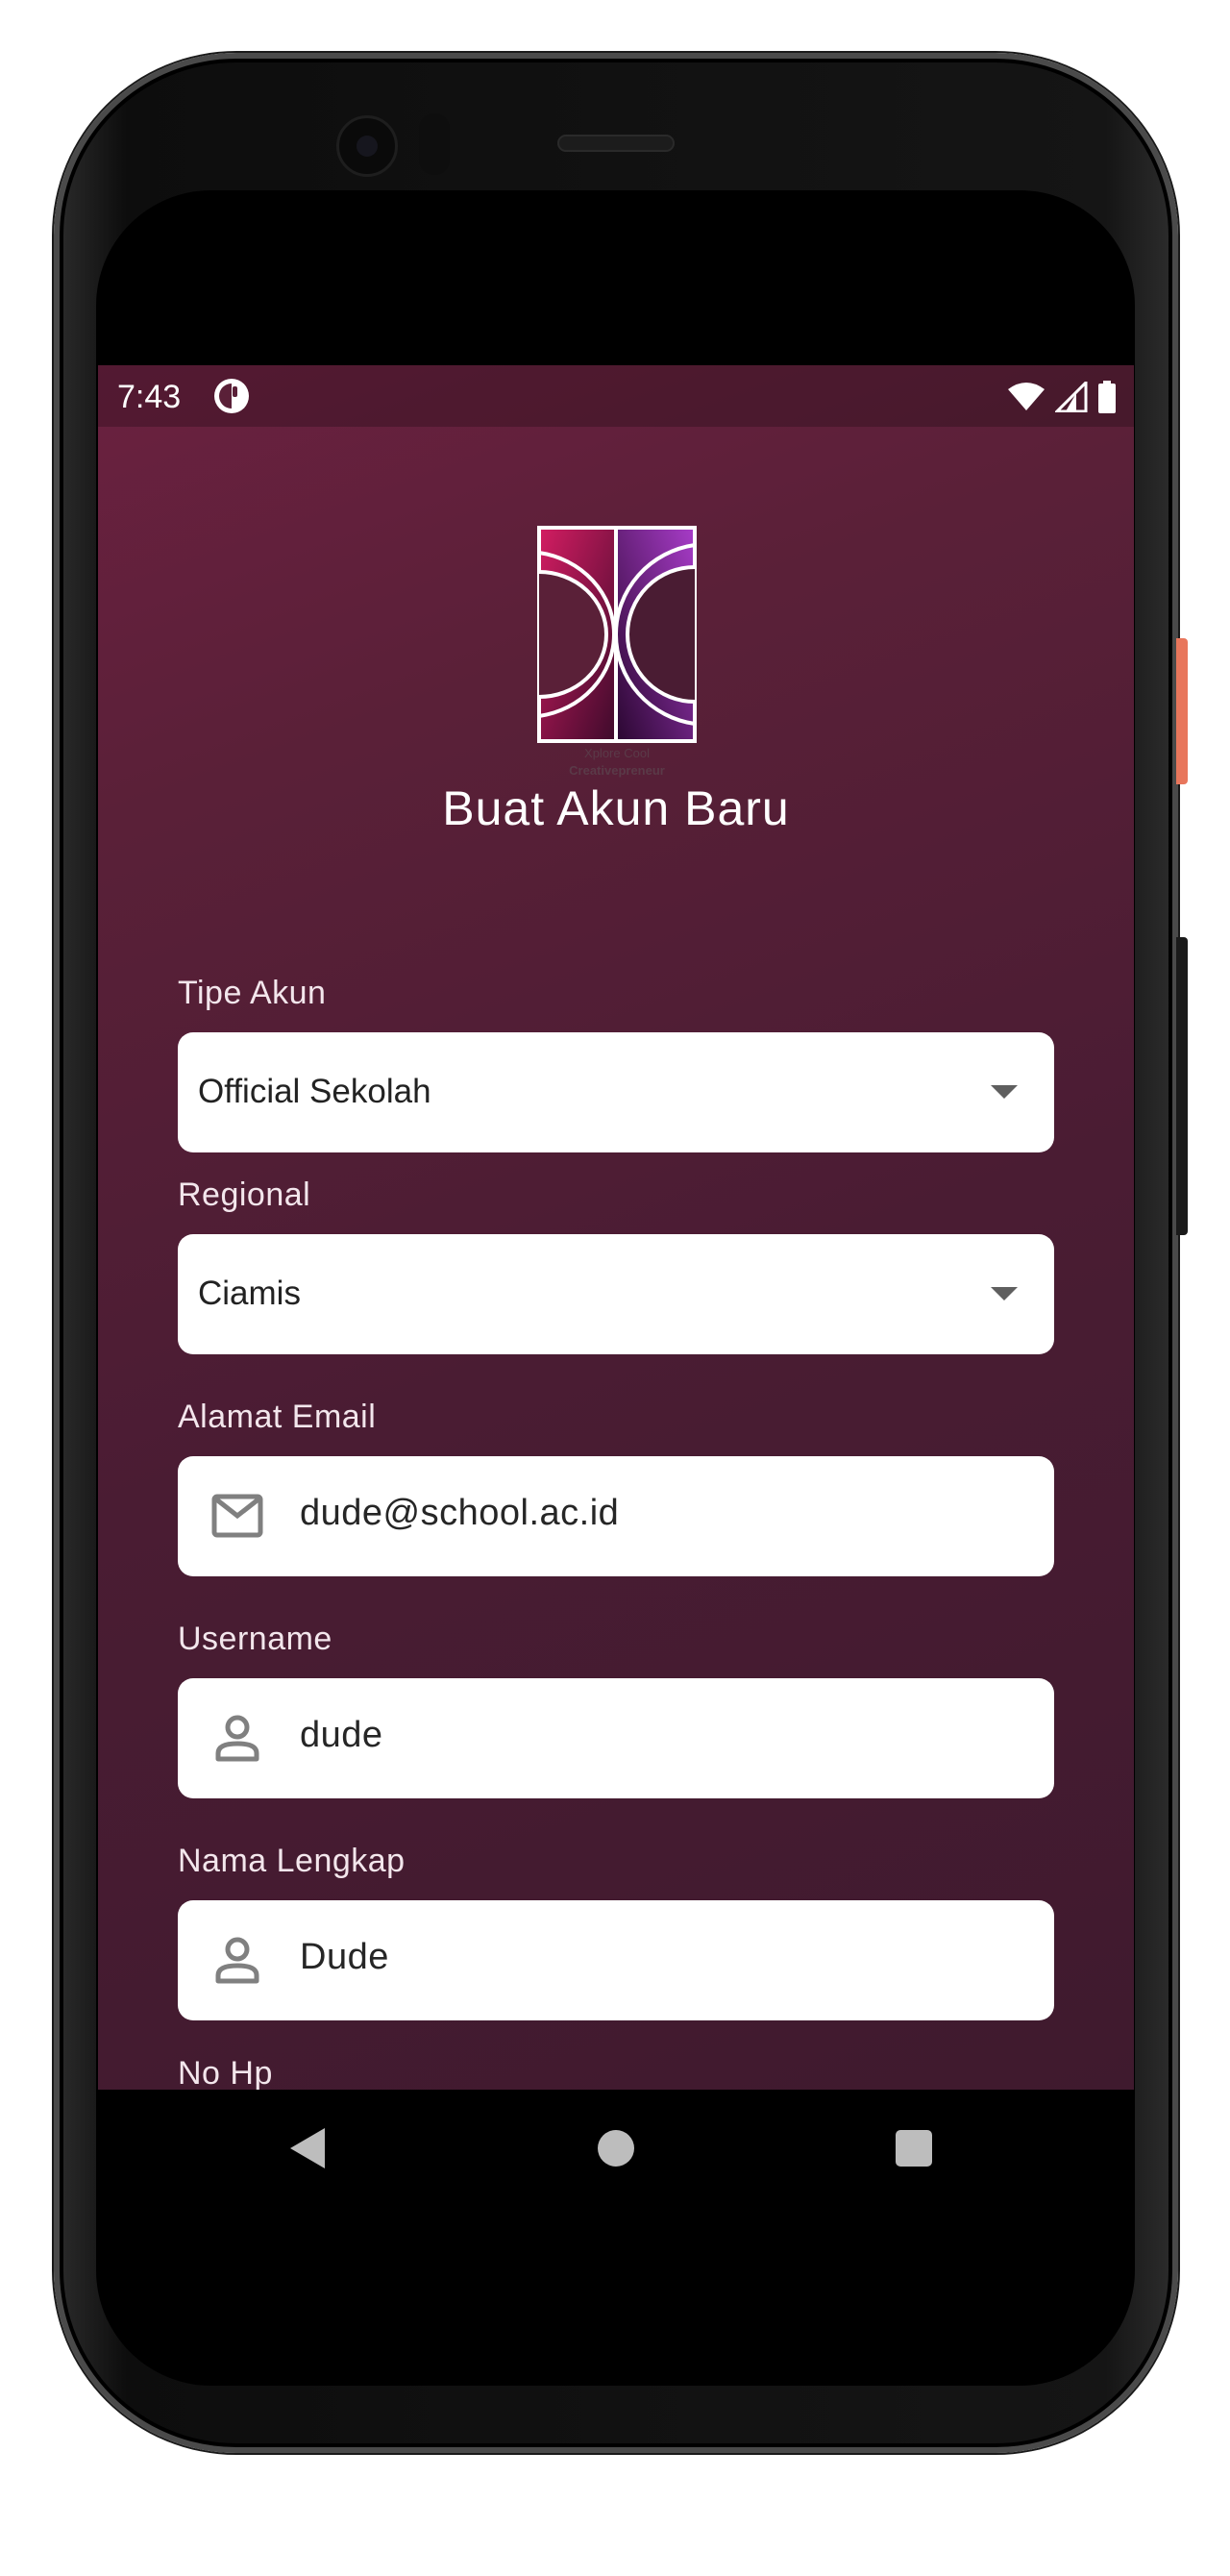 This screenshot has height=2576, width=1230. I want to click on region-dropdown: Ciamis, so click(616, 1294).